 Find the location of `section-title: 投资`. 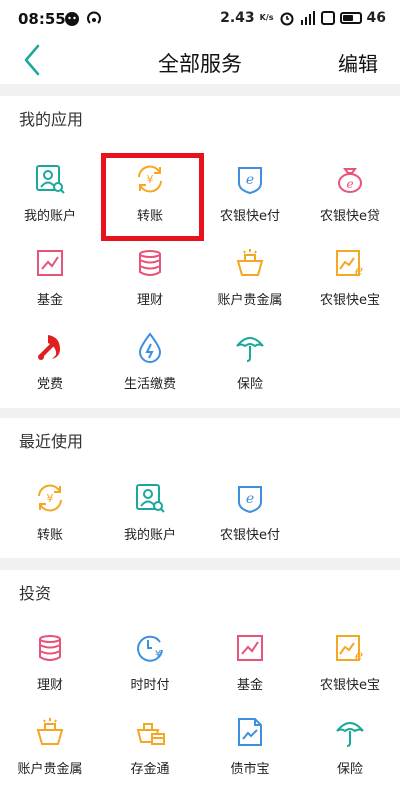

section-title: 投资 is located at coordinates (35, 593).